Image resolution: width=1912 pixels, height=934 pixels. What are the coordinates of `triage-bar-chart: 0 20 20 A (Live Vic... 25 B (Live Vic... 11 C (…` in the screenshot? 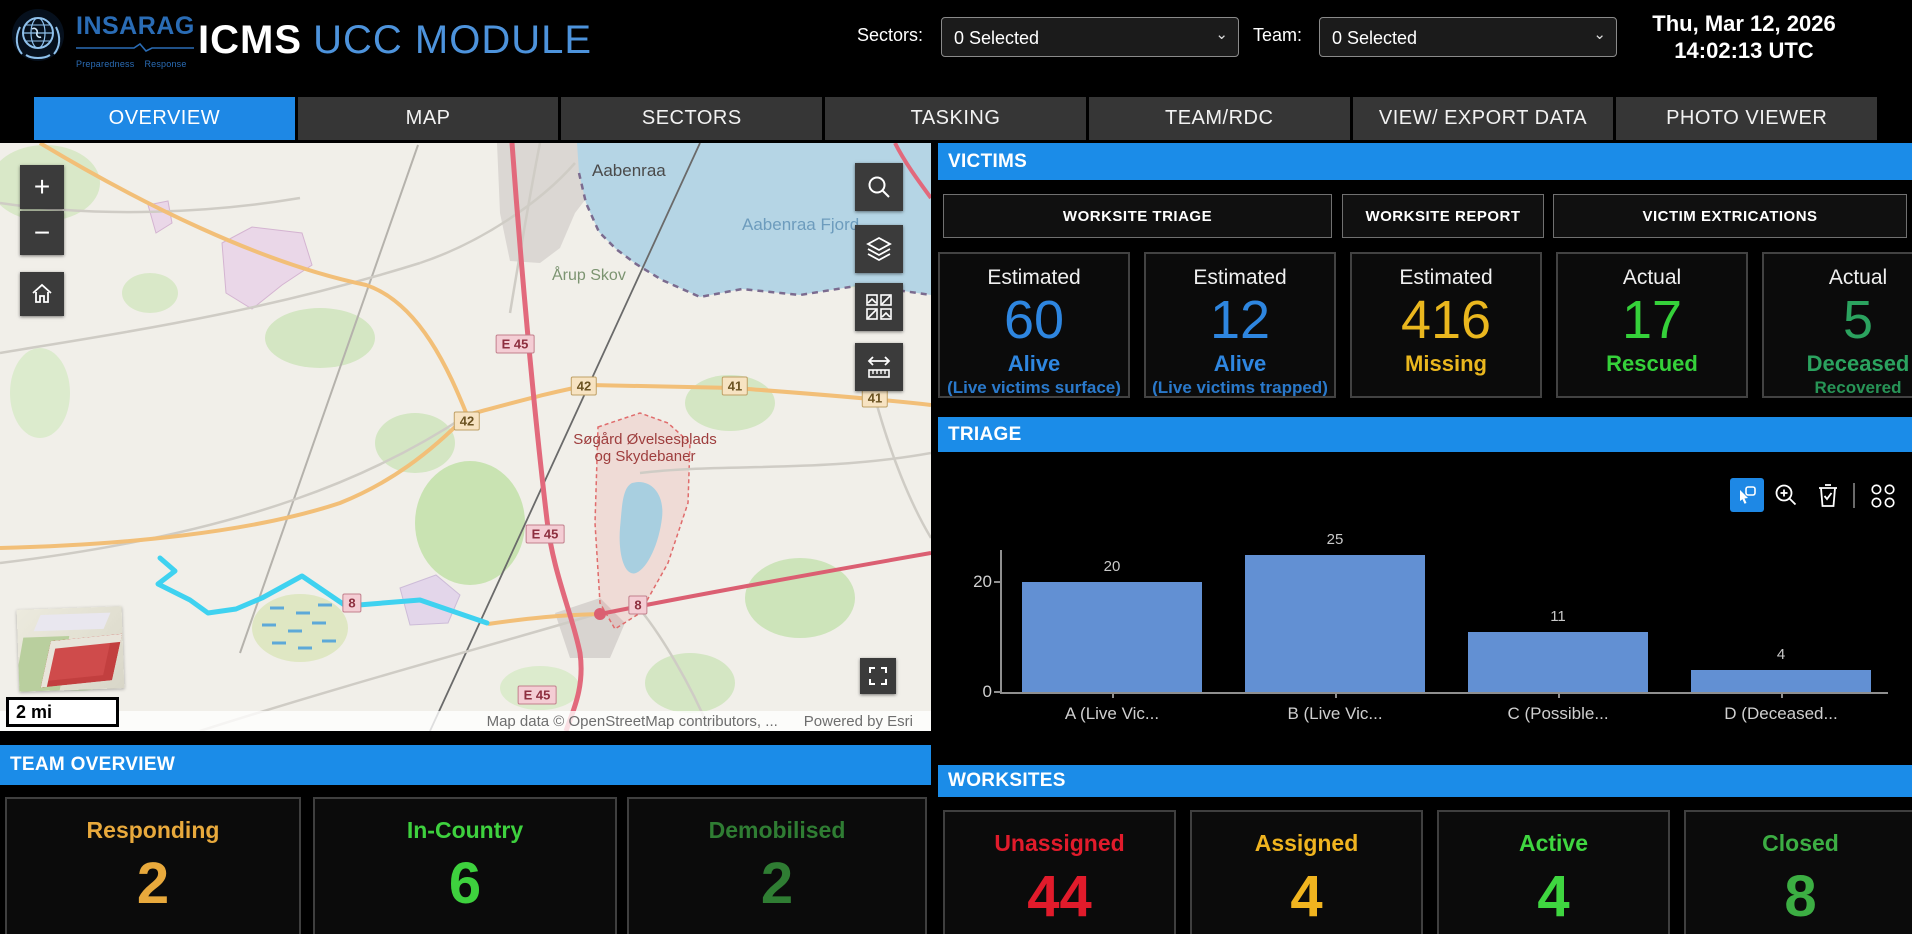 It's located at (1425, 617).